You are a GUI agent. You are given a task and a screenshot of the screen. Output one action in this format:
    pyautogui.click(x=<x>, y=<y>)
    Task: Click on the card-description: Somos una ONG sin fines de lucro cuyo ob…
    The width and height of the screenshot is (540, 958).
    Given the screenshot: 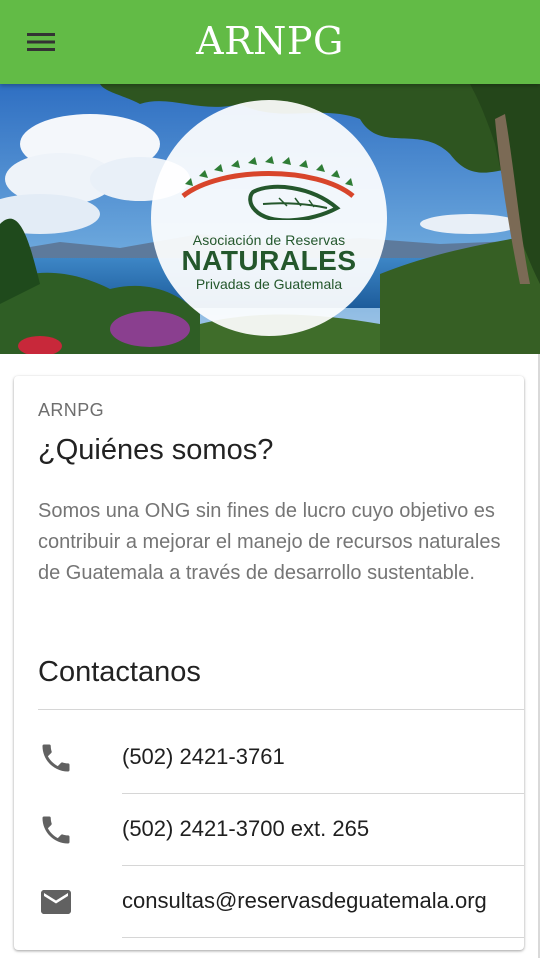 What is the action you would take?
    pyautogui.click(x=269, y=542)
    